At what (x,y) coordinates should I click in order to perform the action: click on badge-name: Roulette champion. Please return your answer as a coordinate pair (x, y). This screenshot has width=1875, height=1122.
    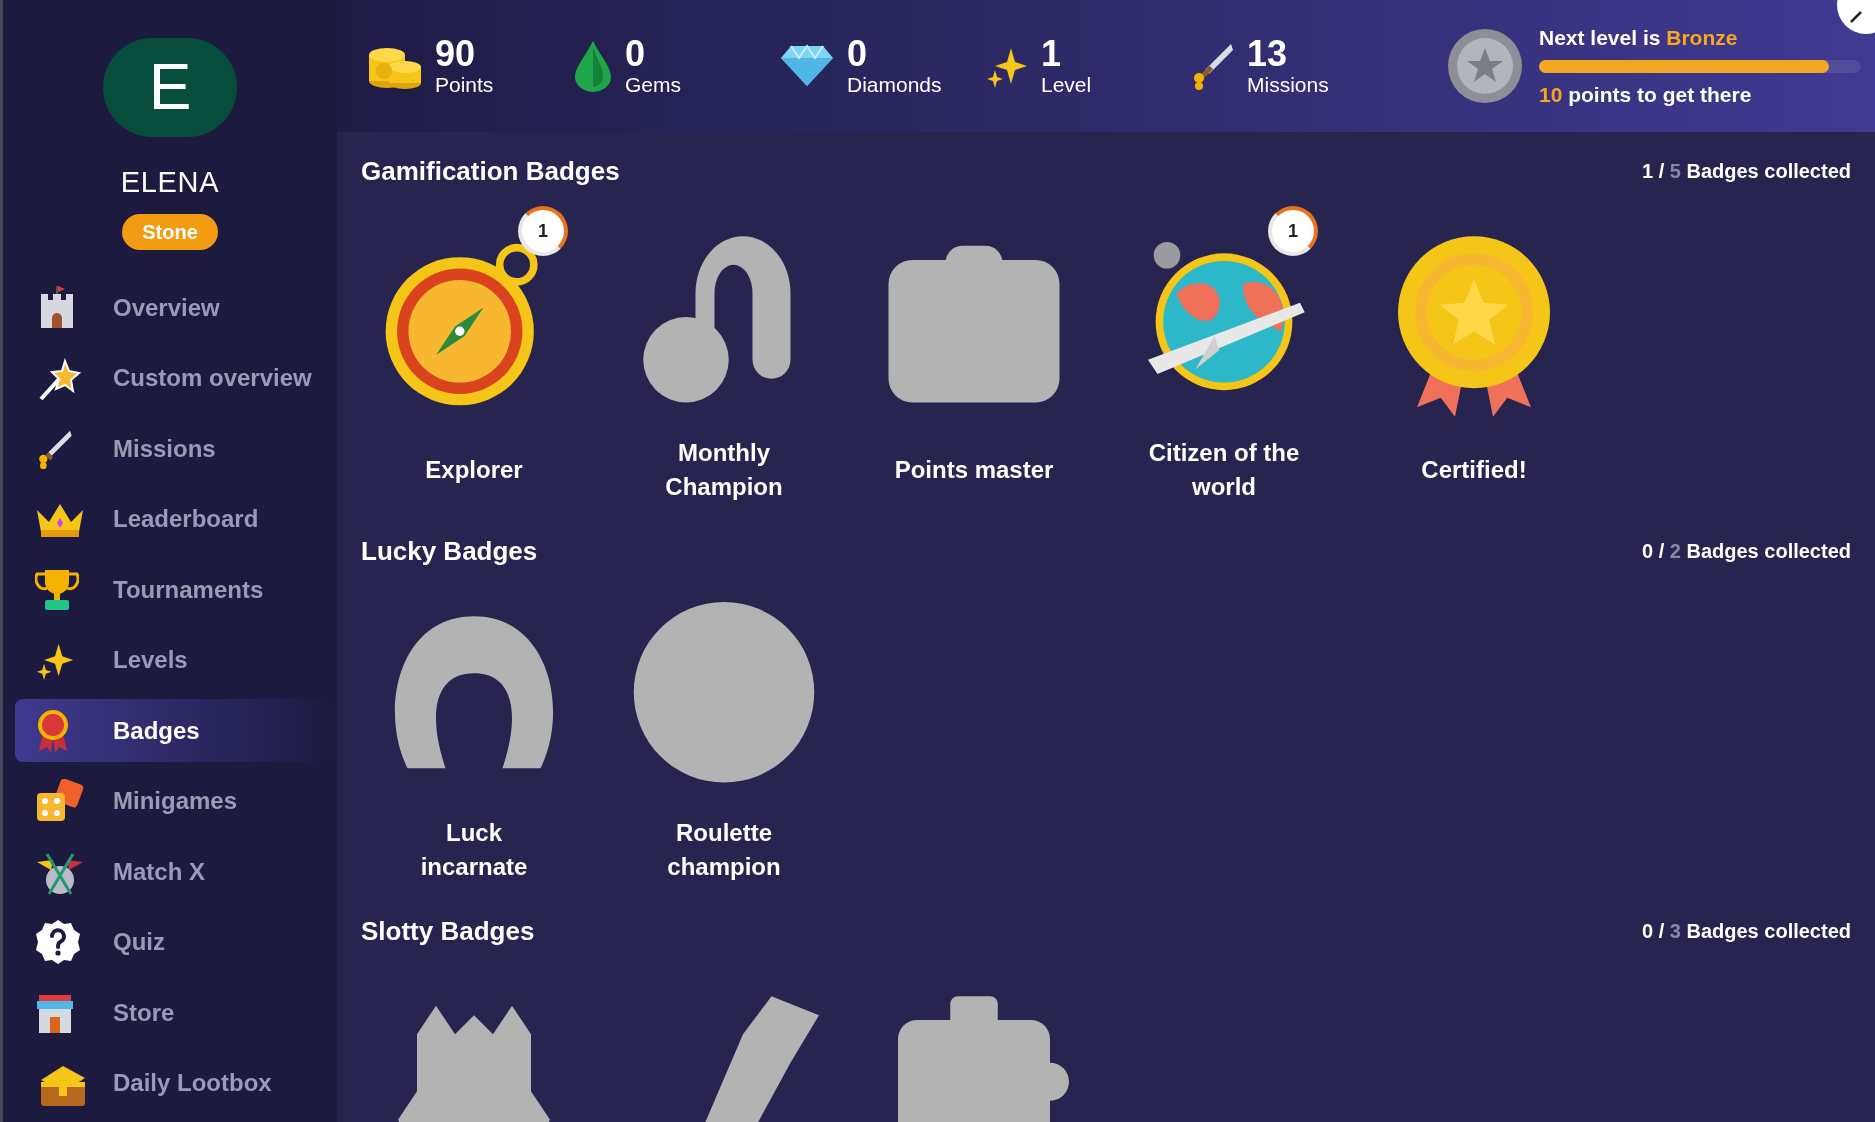
    Looking at the image, I should click on (724, 850).